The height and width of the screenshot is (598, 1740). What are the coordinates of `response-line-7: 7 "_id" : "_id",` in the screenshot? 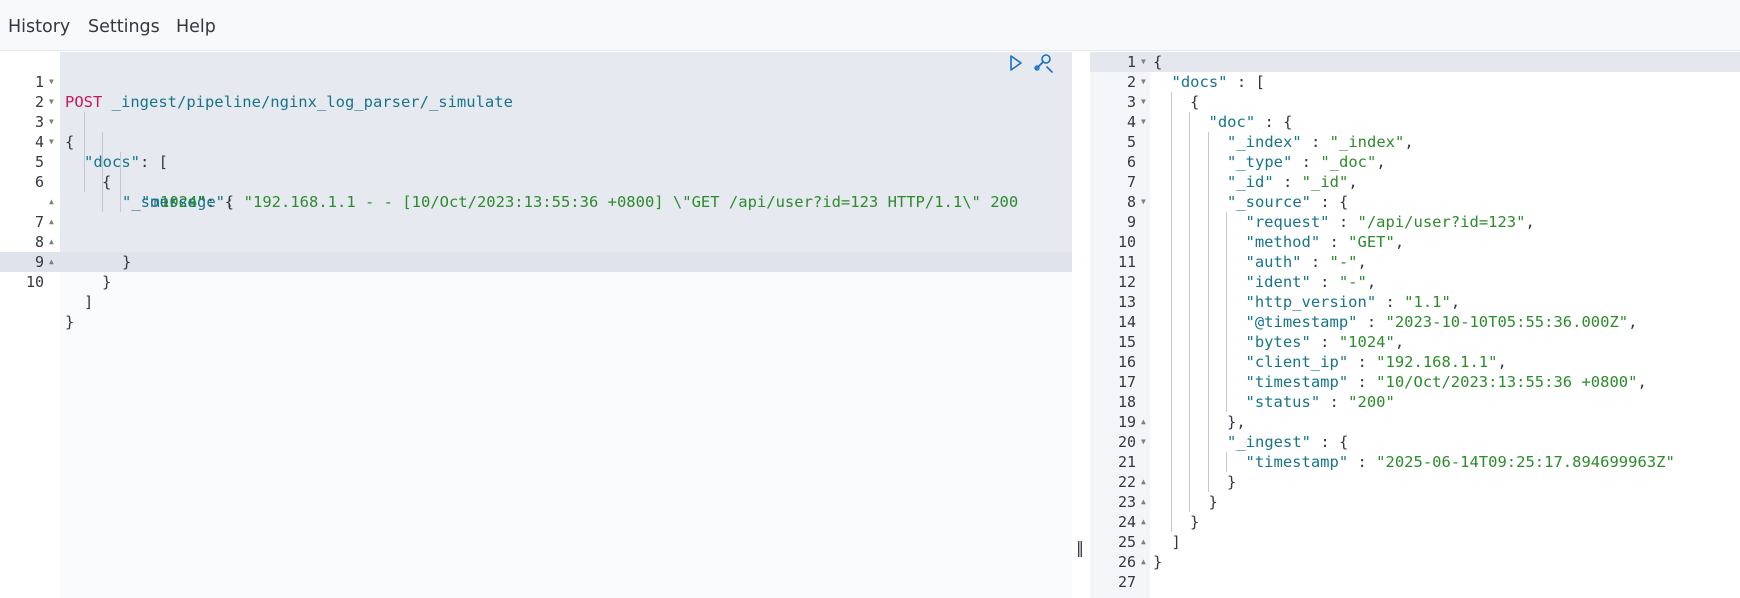 It's located at (1415, 182).